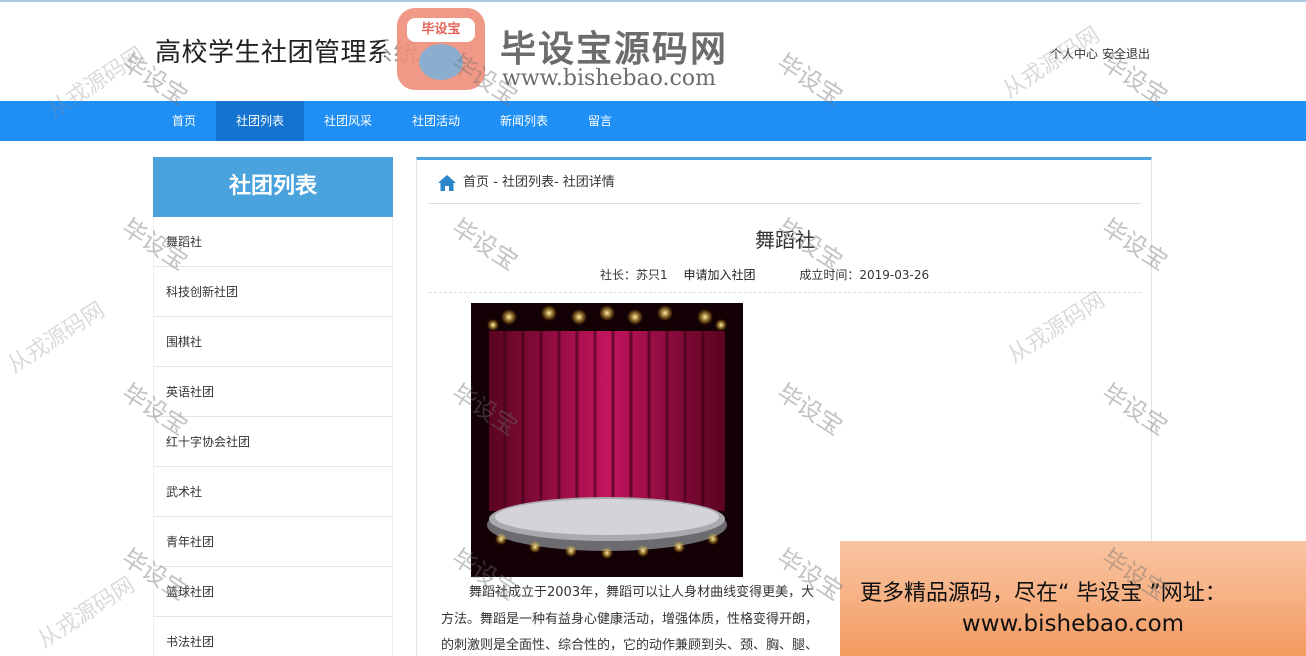  Describe the element at coordinates (441, 62) in the screenshot. I see `logo-face-icon` at that location.